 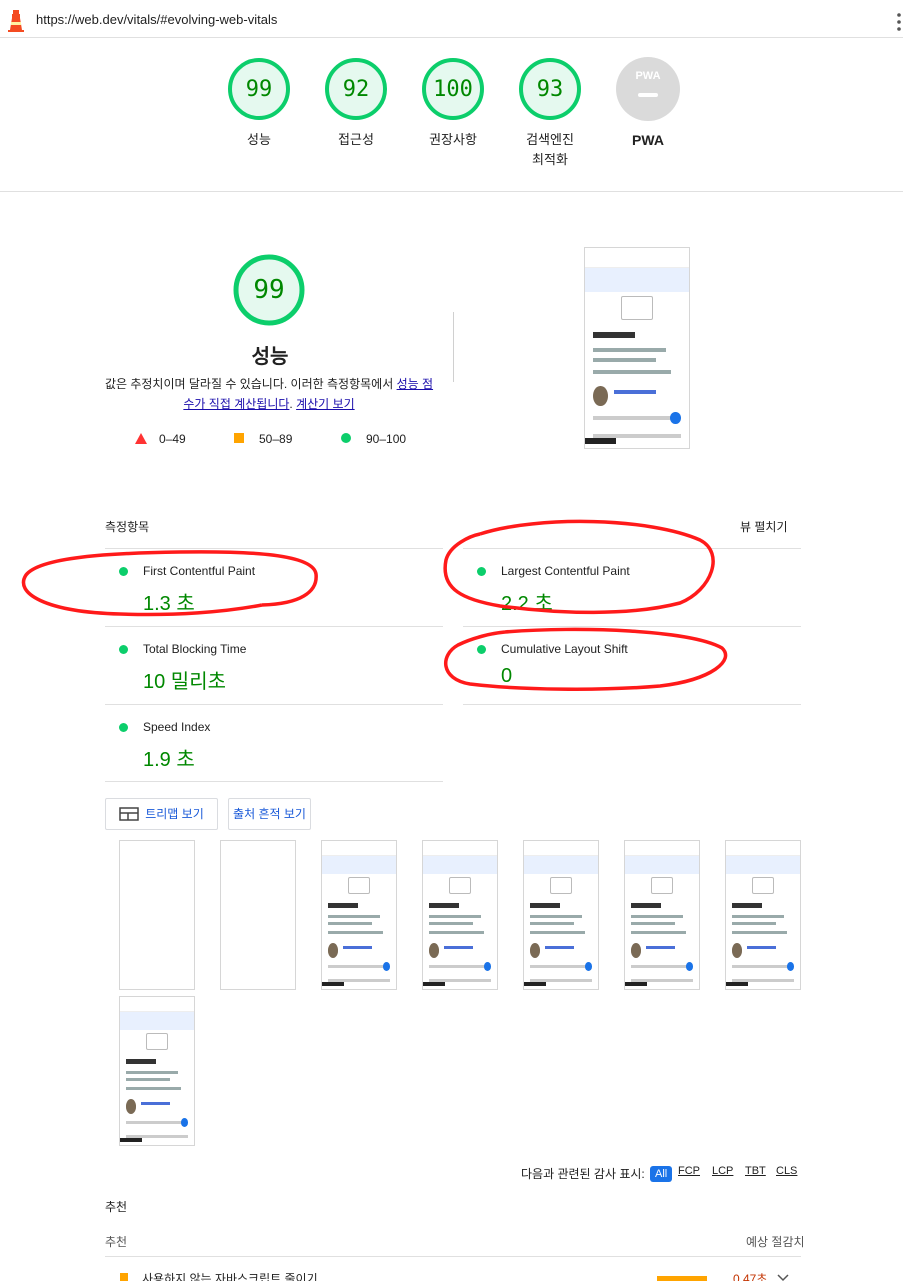 I want to click on gauge-label: 성능, so click(x=259, y=139).